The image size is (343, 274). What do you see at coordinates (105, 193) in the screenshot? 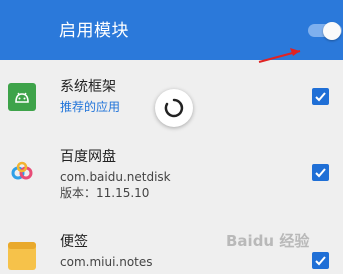
I see `module-version: 版本：11.15.10` at bounding box center [105, 193].